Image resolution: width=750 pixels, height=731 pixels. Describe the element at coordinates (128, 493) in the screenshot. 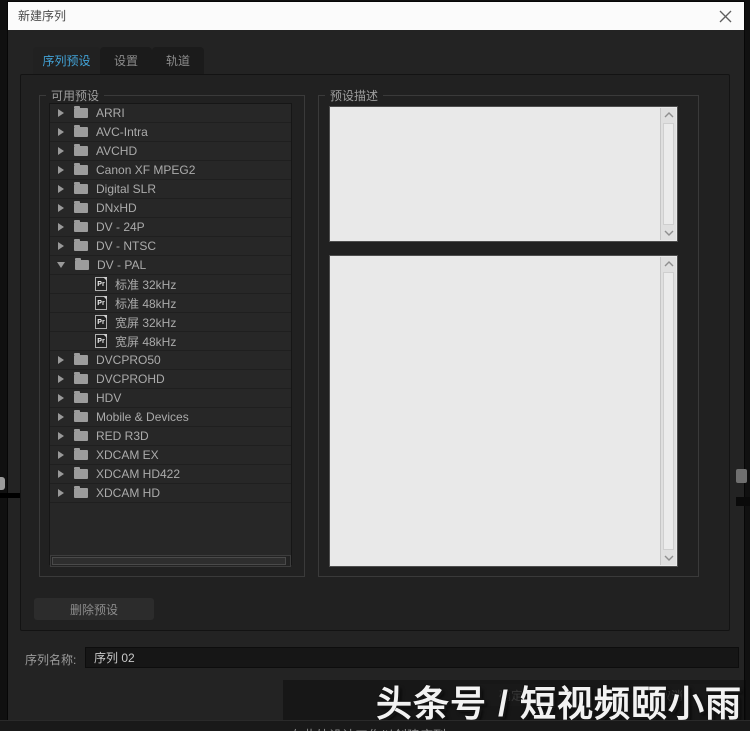

I see `tree-item-label: XDCAM HD` at that location.